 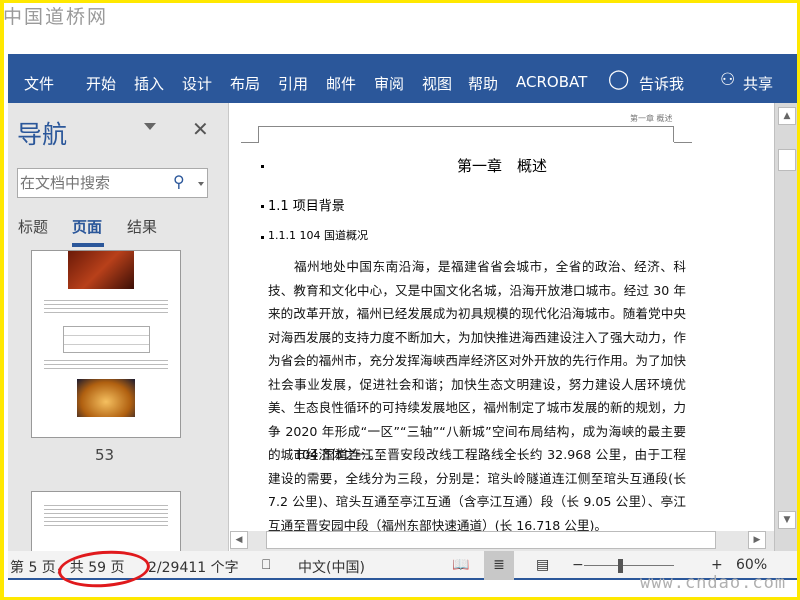 What do you see at coordinates (197, 83) in the screenshot?
I see `tab-design: 设计` at bounding box center [197, 83].